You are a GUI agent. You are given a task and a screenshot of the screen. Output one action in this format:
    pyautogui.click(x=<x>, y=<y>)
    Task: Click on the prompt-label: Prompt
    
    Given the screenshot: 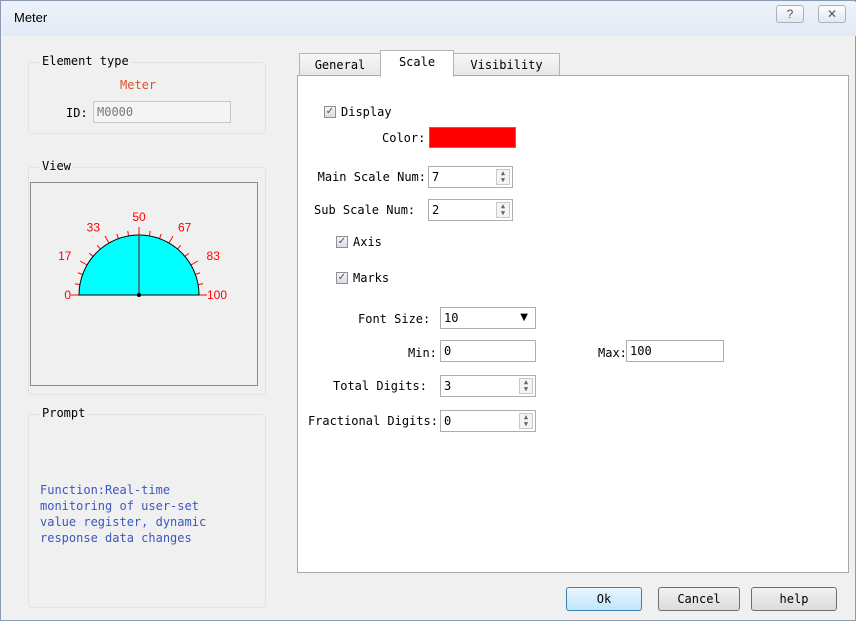 What is the action you would take?
    pyautogui.click(x=64, y=413)
    